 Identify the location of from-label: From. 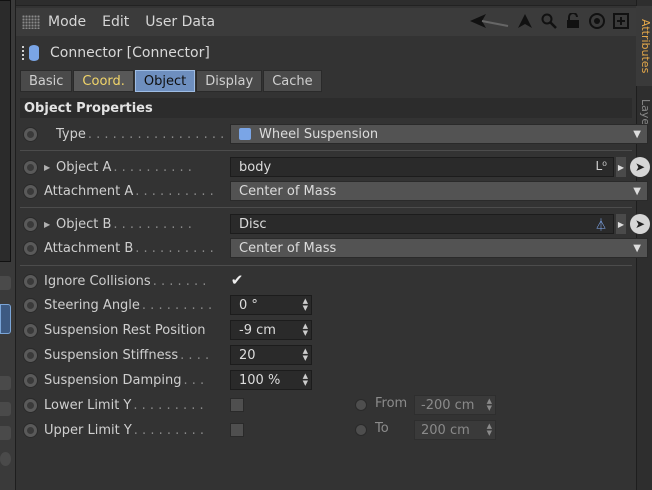
(391, 403).